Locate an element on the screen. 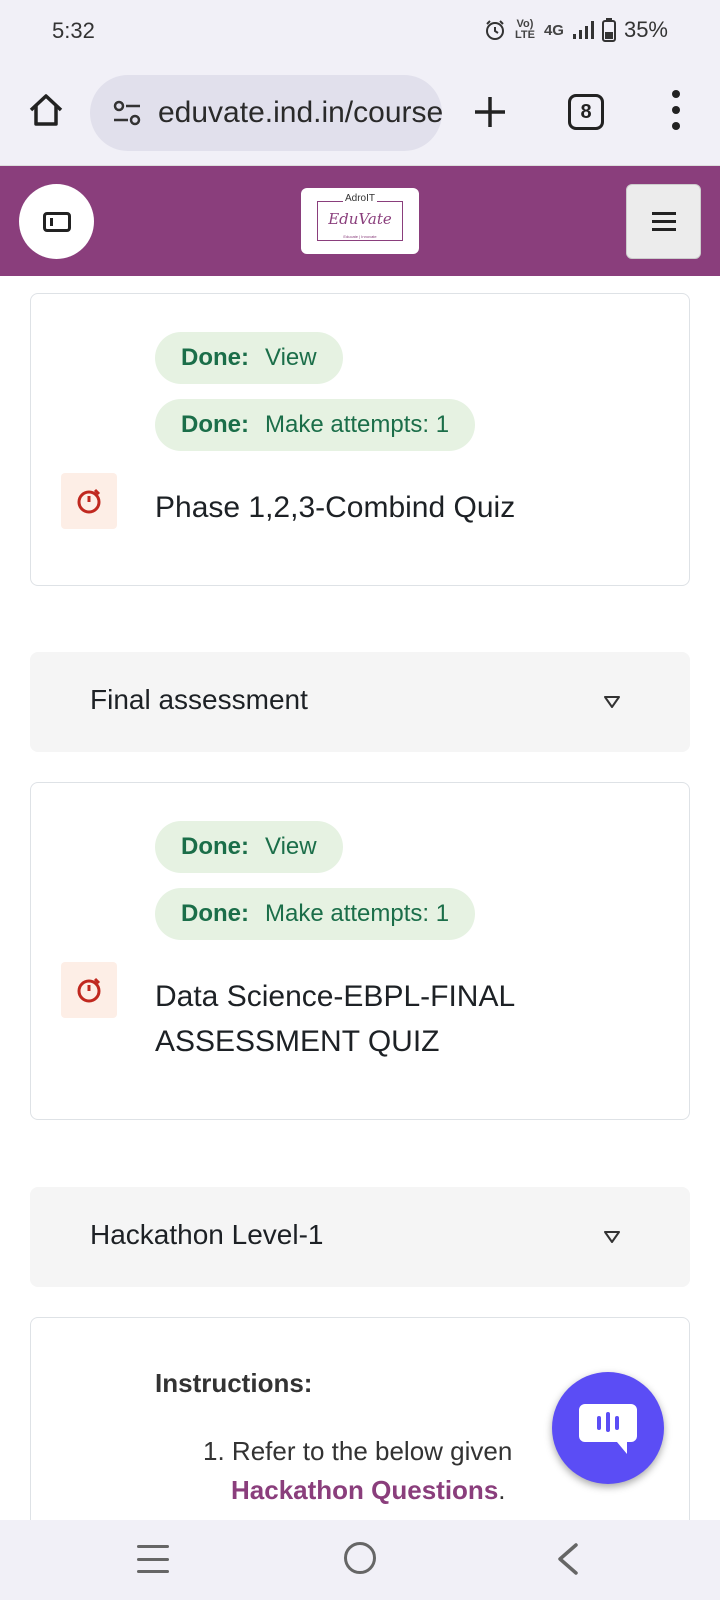 The image size is (720, 1600). status-bar: 5:32 Vo) LTE 4G 35% is located at coordinates (360, 31).